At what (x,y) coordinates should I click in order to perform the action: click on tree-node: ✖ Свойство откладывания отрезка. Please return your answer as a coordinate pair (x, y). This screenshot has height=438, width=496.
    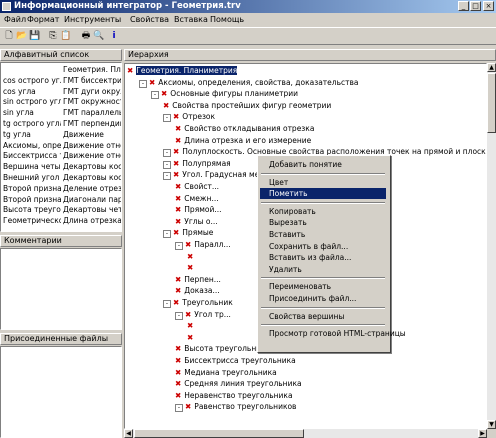
    Looking at the image, I should click on (244, 129).